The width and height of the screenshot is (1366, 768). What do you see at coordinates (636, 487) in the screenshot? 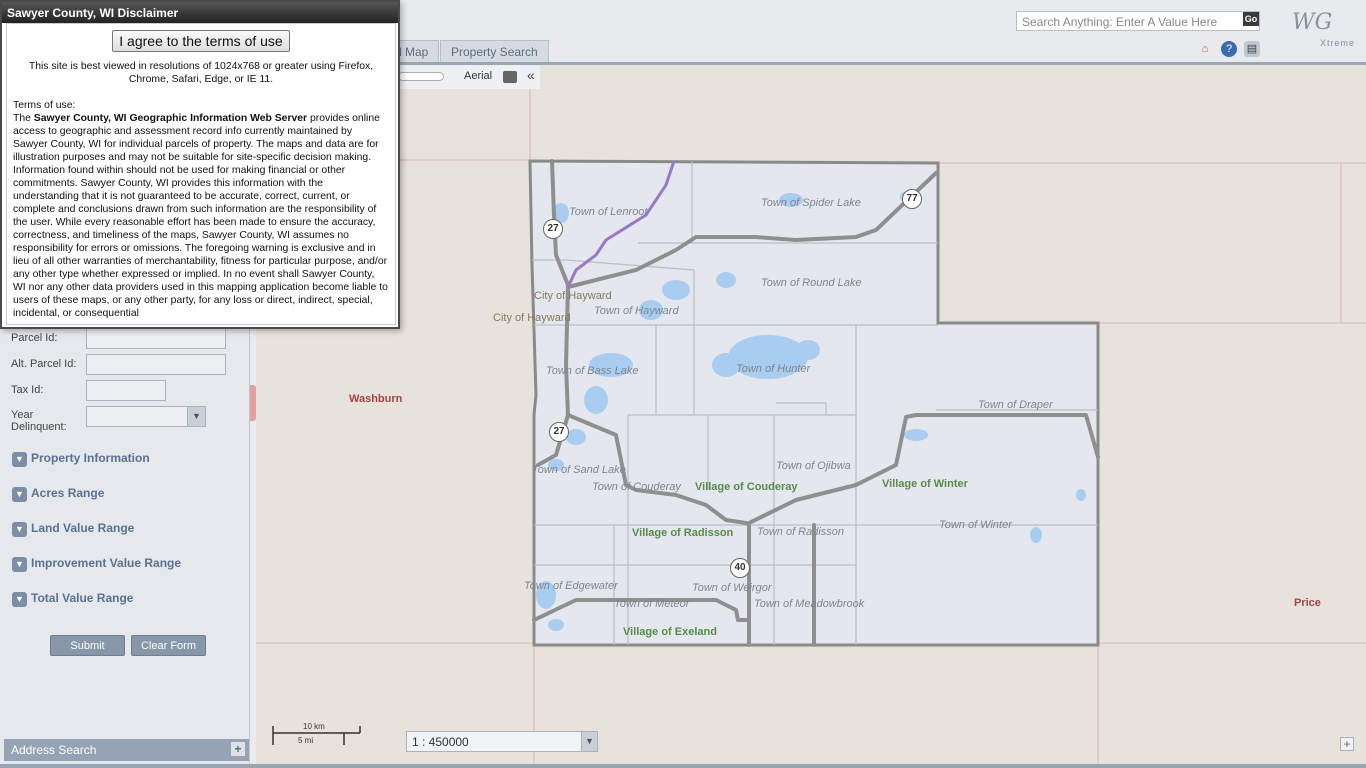
I see `town-label: Town of Couderay` at bounding box center [636, 487].